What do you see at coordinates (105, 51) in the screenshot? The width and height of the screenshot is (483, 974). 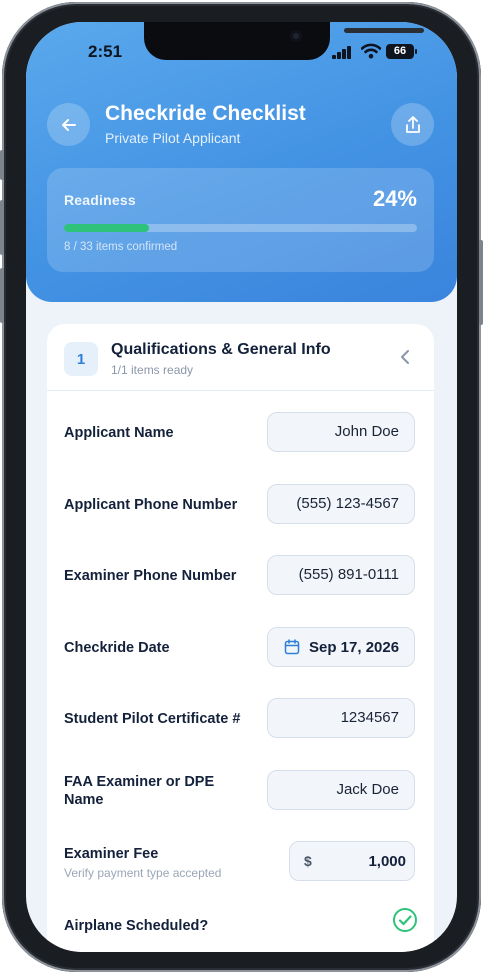 I see `status-time: 2:51` at bounding box center [105, 51].